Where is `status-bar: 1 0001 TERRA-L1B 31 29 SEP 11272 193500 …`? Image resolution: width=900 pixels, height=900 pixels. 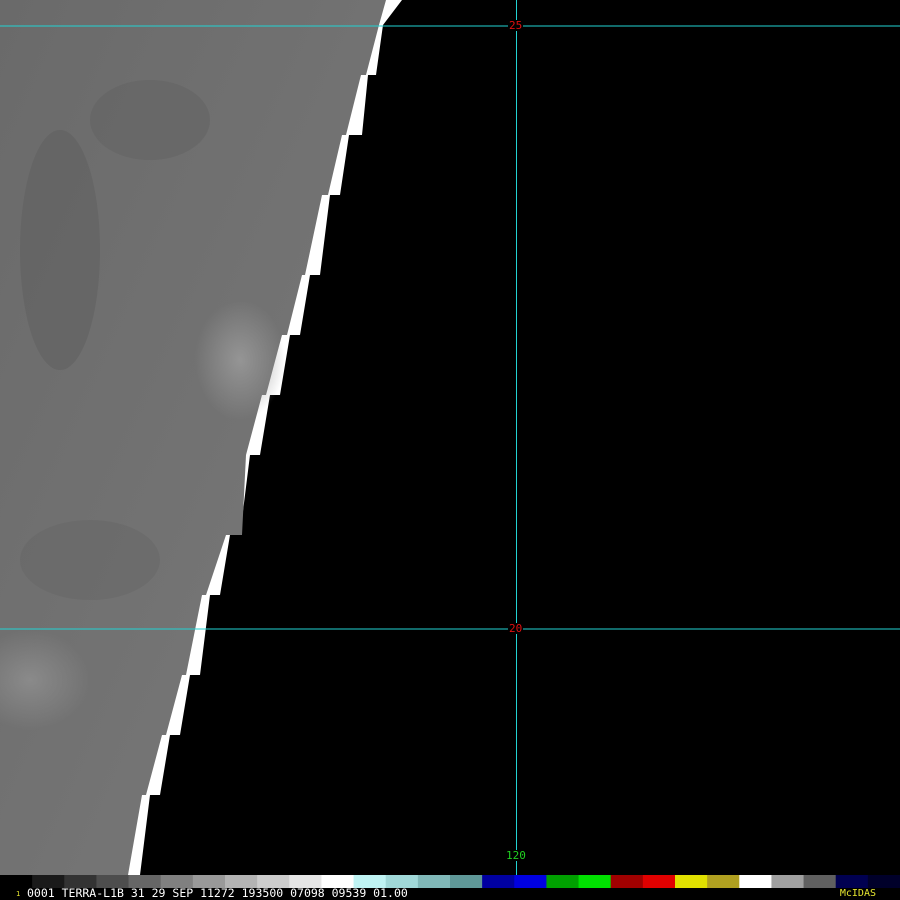 status-bar: 1 0001 TERRA-L1B 31 29 SEP 11272 193500 … is located at coordinates (450, 887).